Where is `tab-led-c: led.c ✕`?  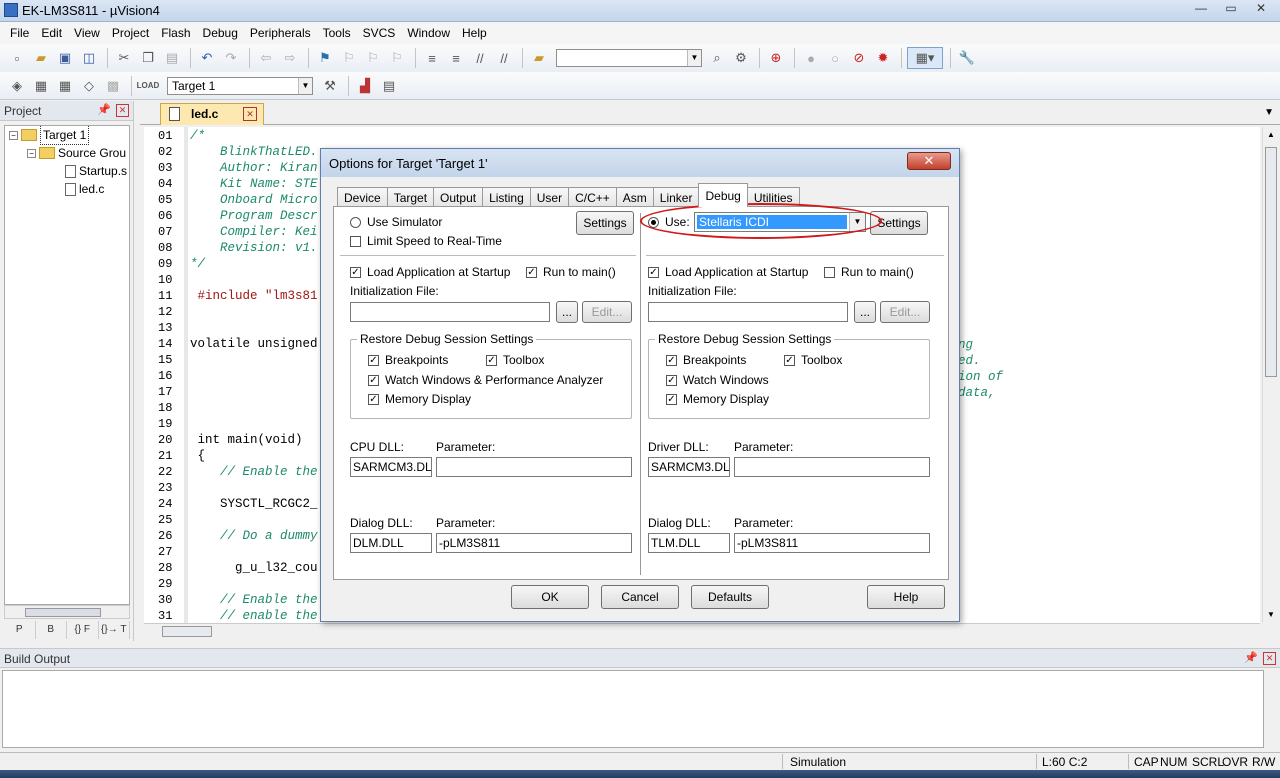
tab-led-c: led.c ✕ is located at coordinates (212, 114).